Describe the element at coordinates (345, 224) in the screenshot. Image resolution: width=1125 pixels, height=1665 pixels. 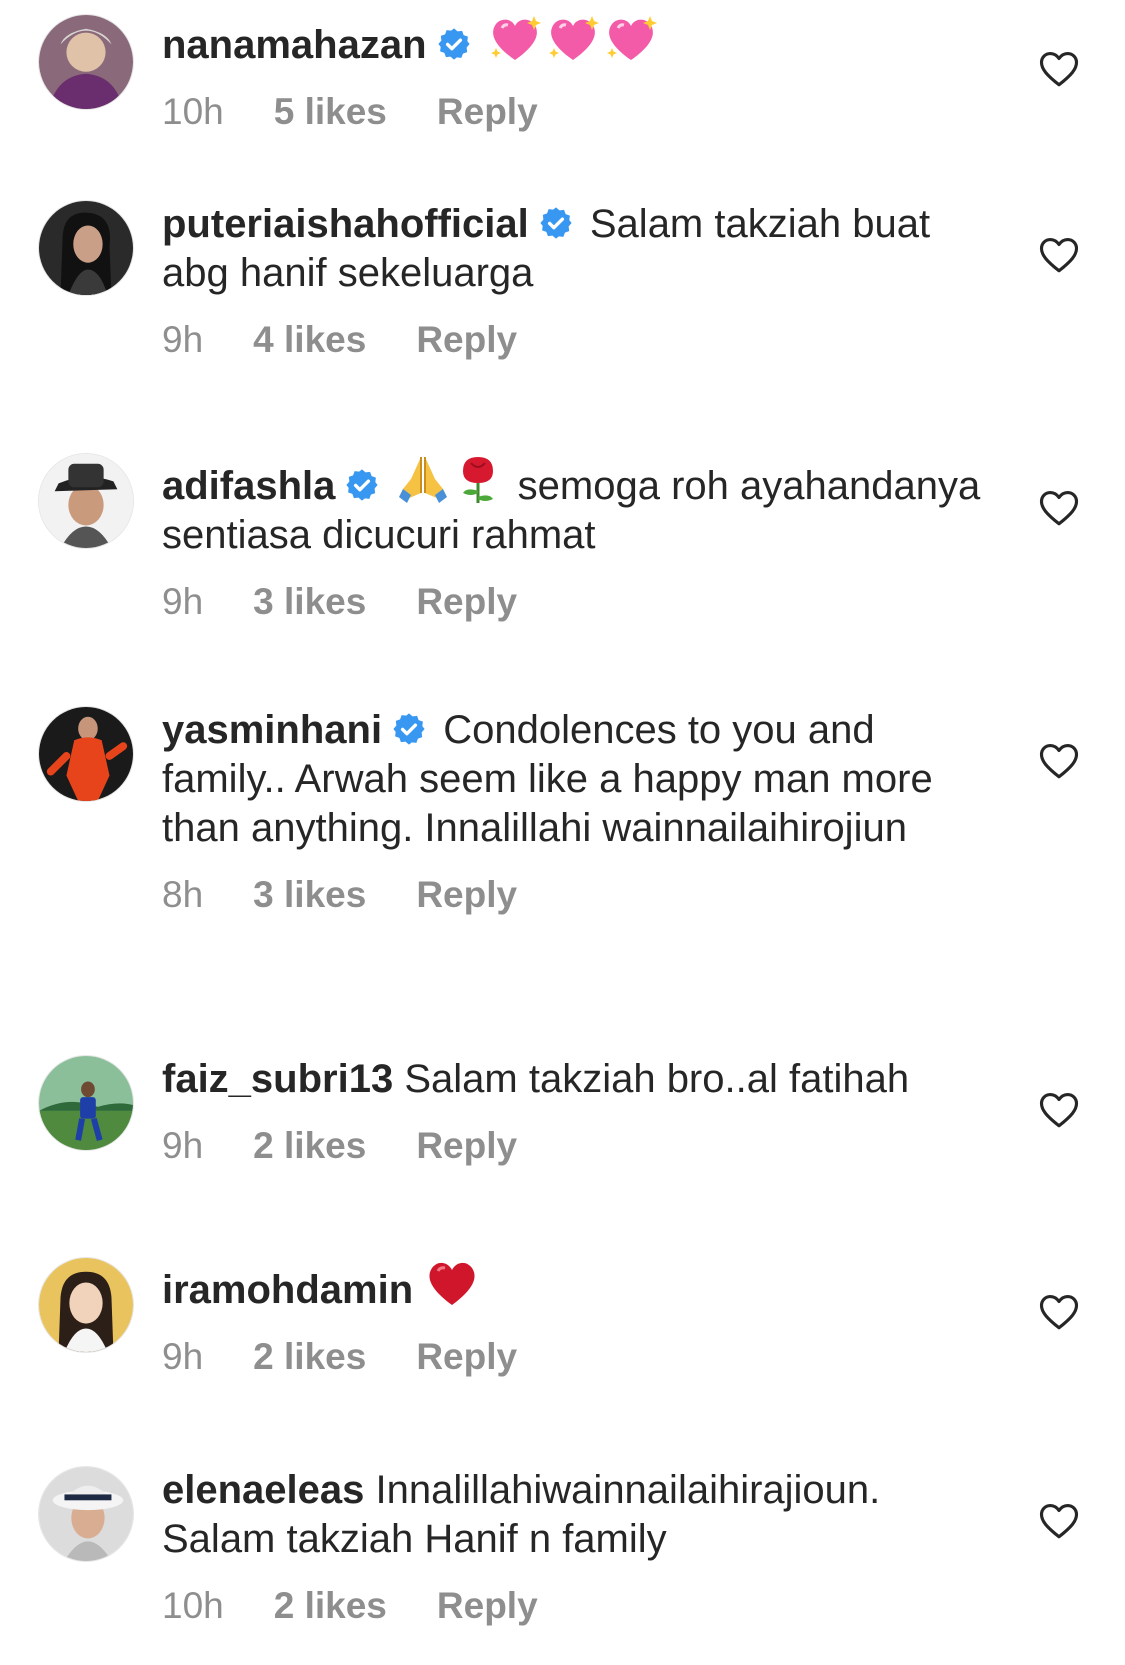
I see `comment-username: puteriaishahofficial` at that location.